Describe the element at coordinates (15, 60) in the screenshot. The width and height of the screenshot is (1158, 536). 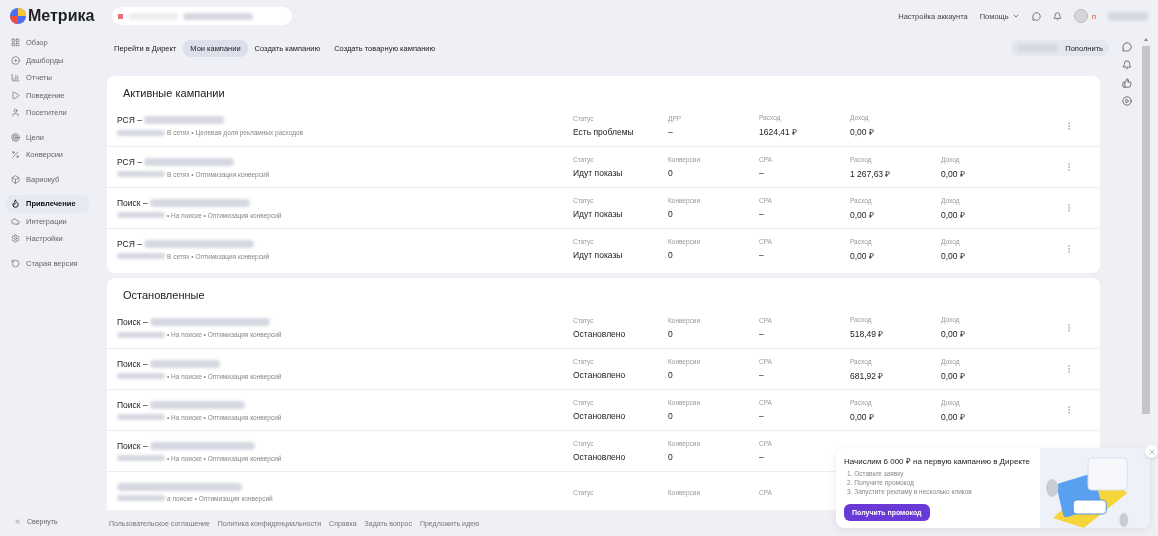
I see `disc-icon` at that location.